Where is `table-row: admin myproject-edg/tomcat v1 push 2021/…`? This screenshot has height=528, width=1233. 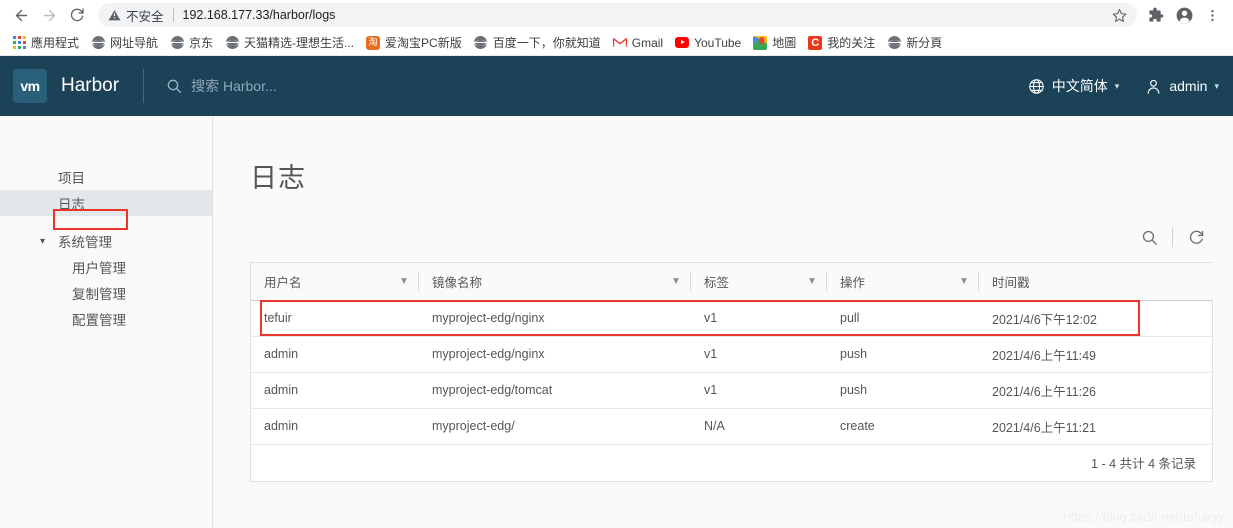
table-row: admin myproject-edg/tomcat v1 push 2021/… is located at coordinates (732, 390).